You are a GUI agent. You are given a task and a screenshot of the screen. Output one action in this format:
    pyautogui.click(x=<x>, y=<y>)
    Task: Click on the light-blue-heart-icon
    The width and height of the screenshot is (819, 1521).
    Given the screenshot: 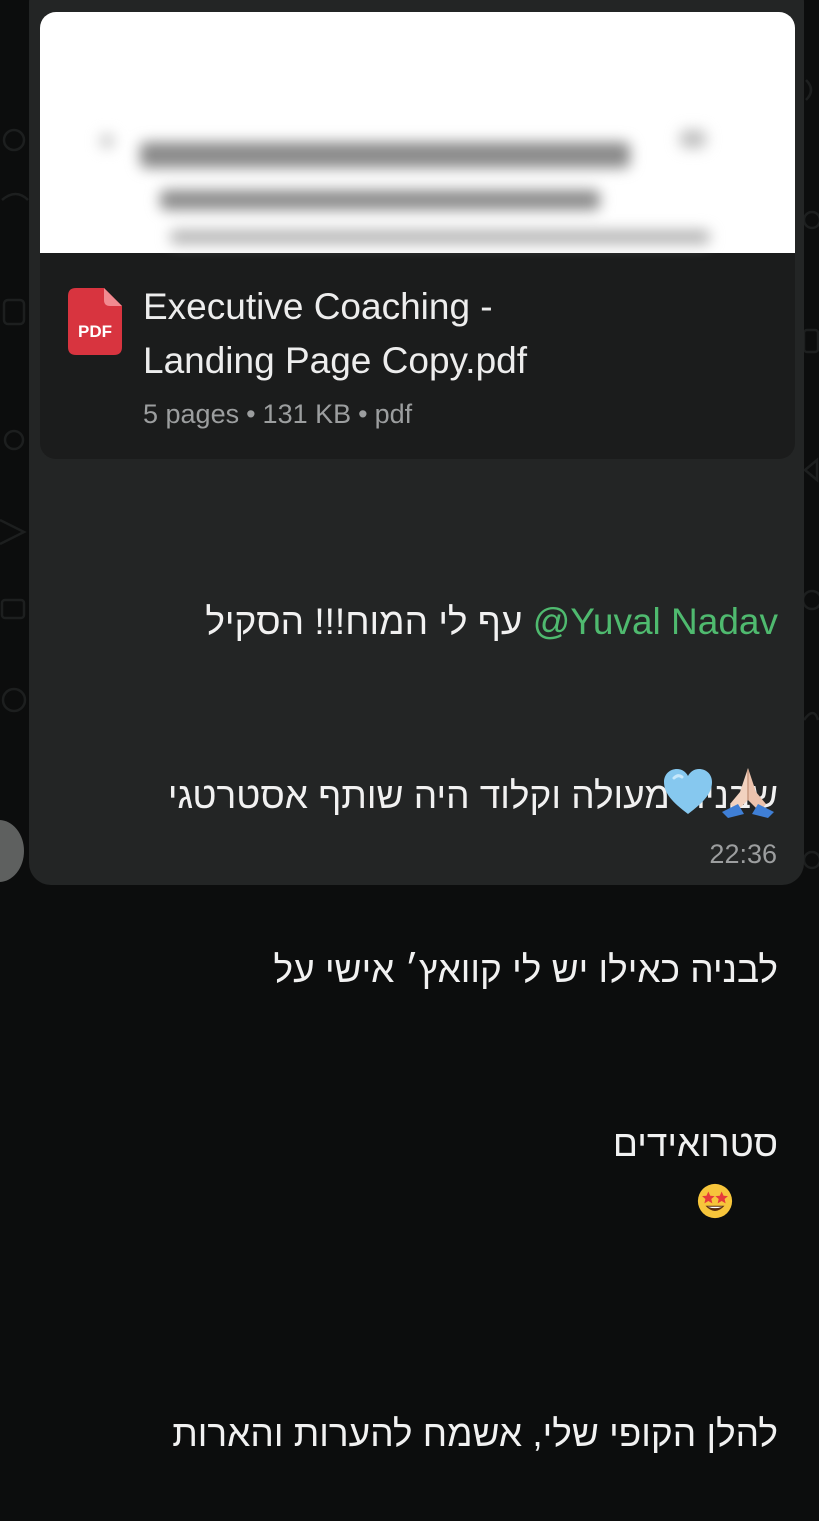 What is the action you would take?
    pyautogui.click(x=688, y=791)
    